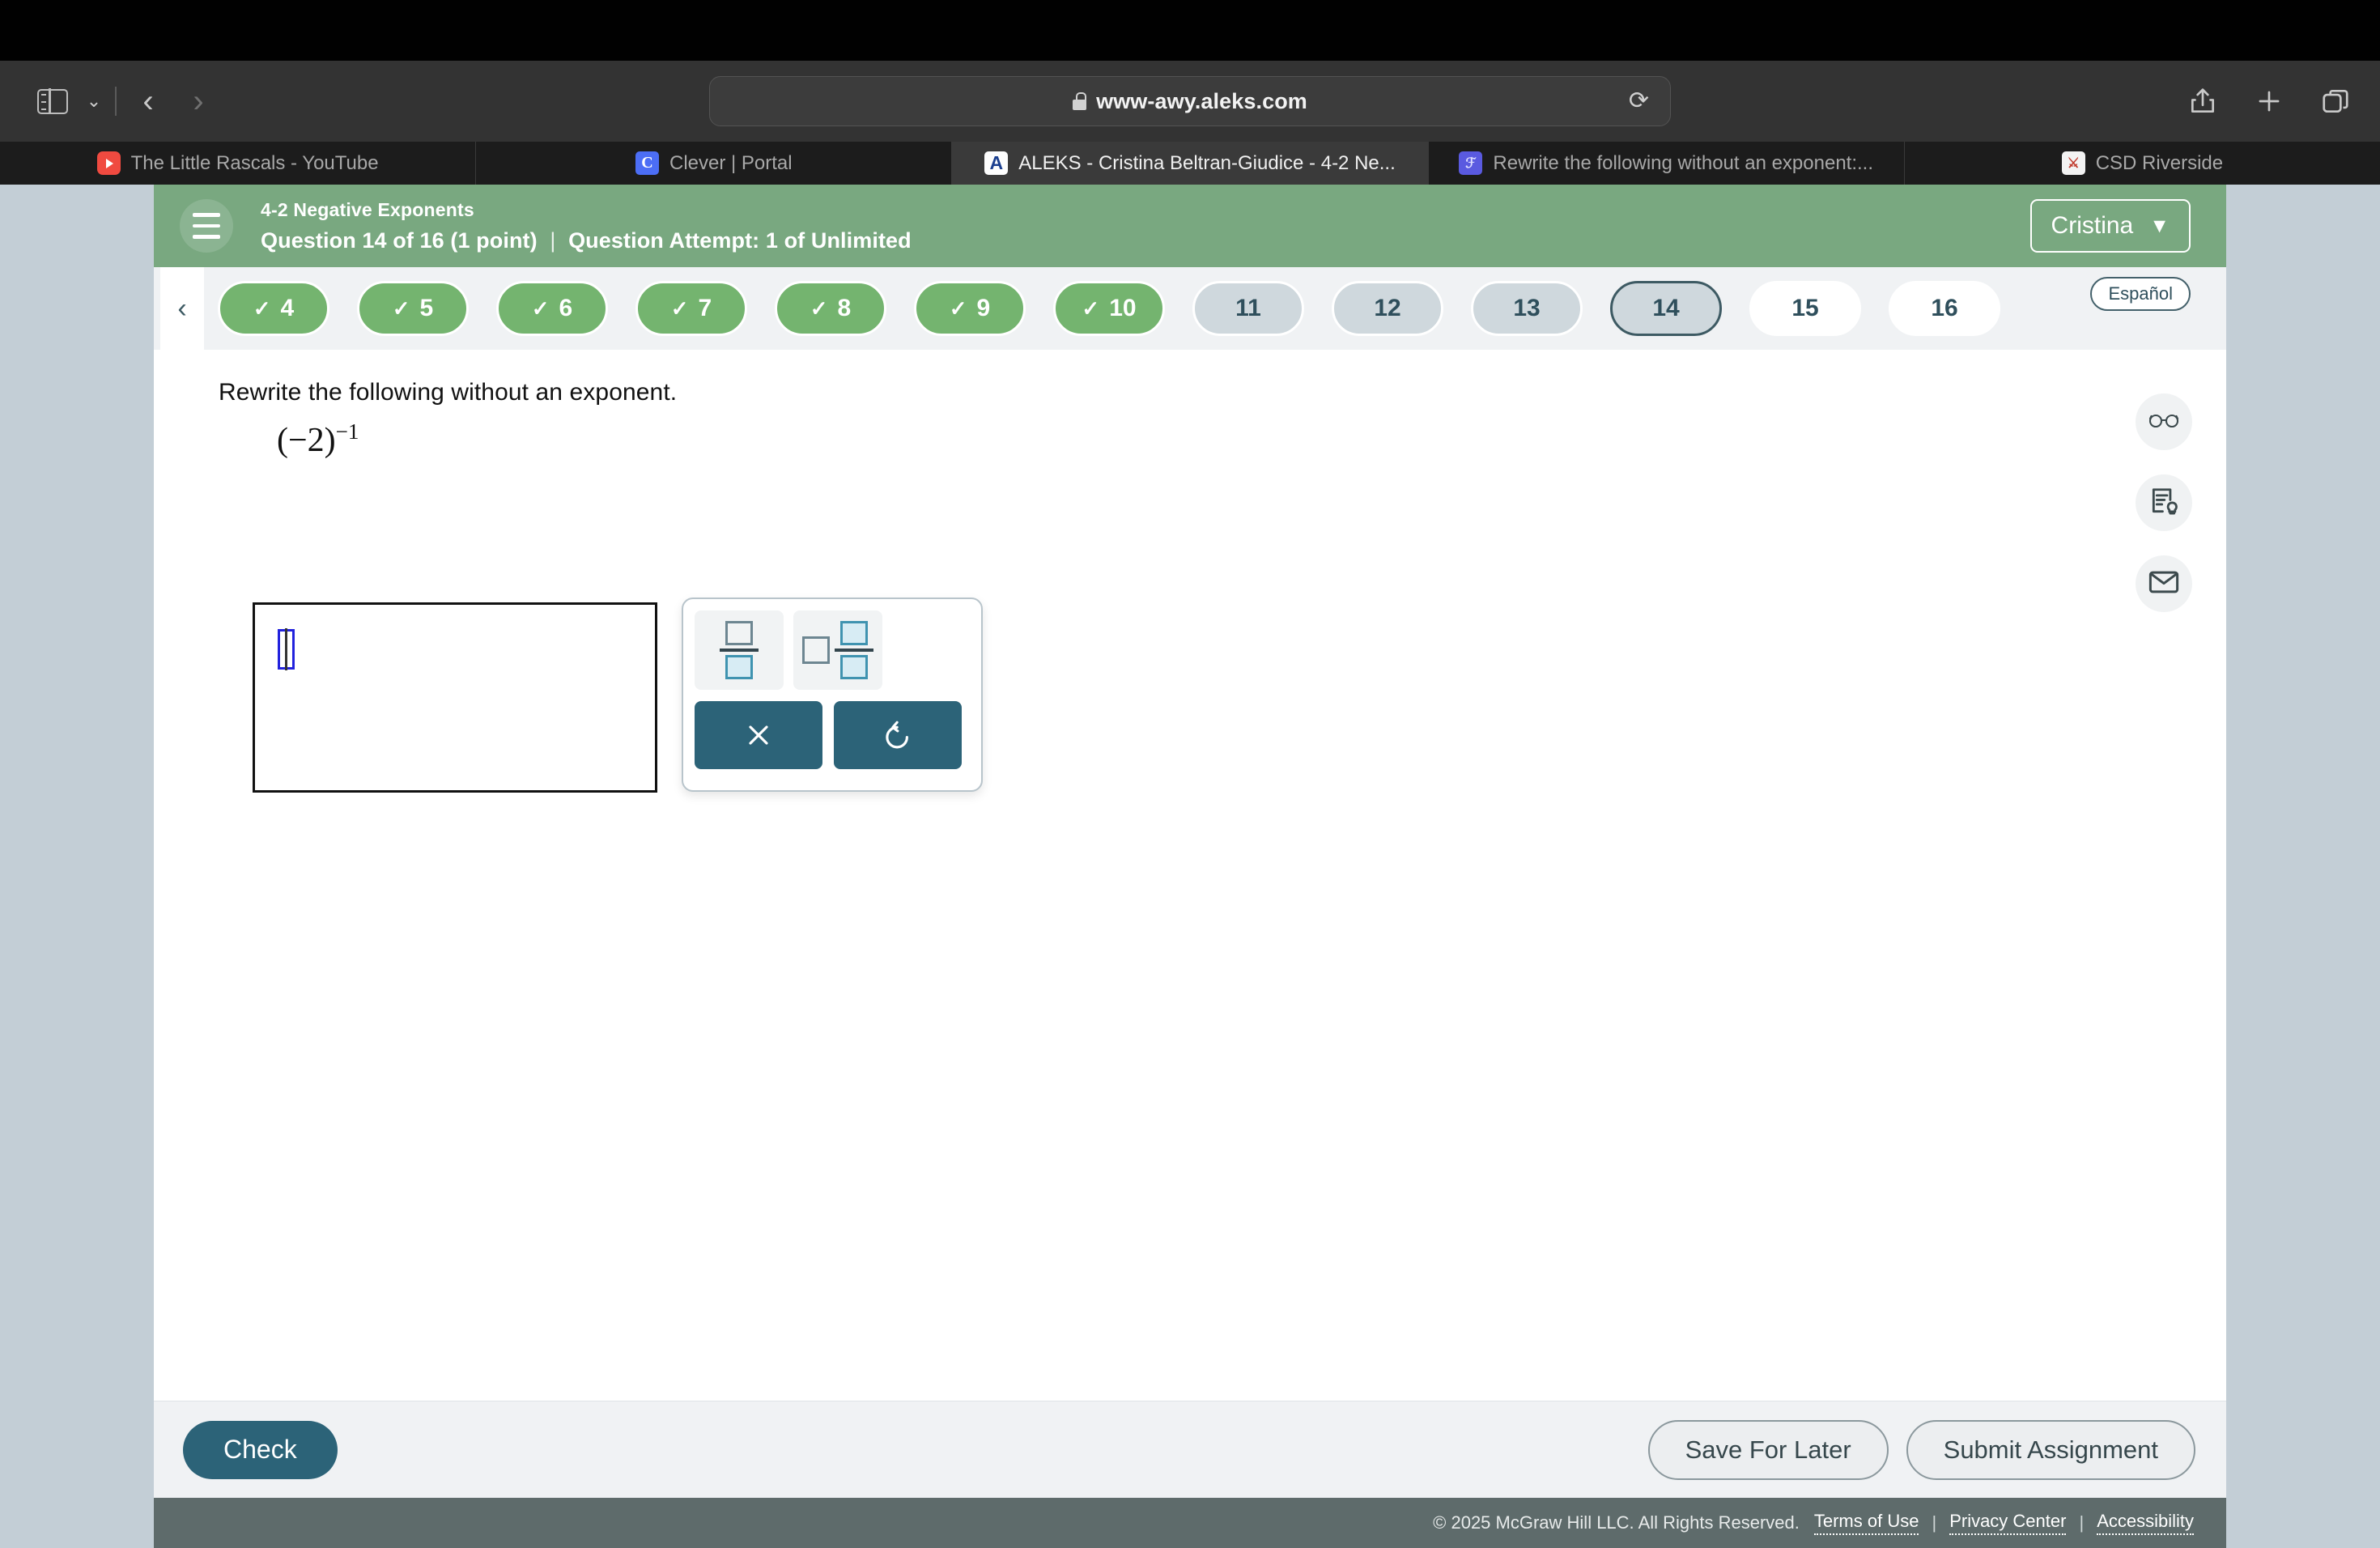  What do you see at coordinates (1190, 31) in the screenshot?
I see `window-titlebar` at bounding box center [1190, 31].